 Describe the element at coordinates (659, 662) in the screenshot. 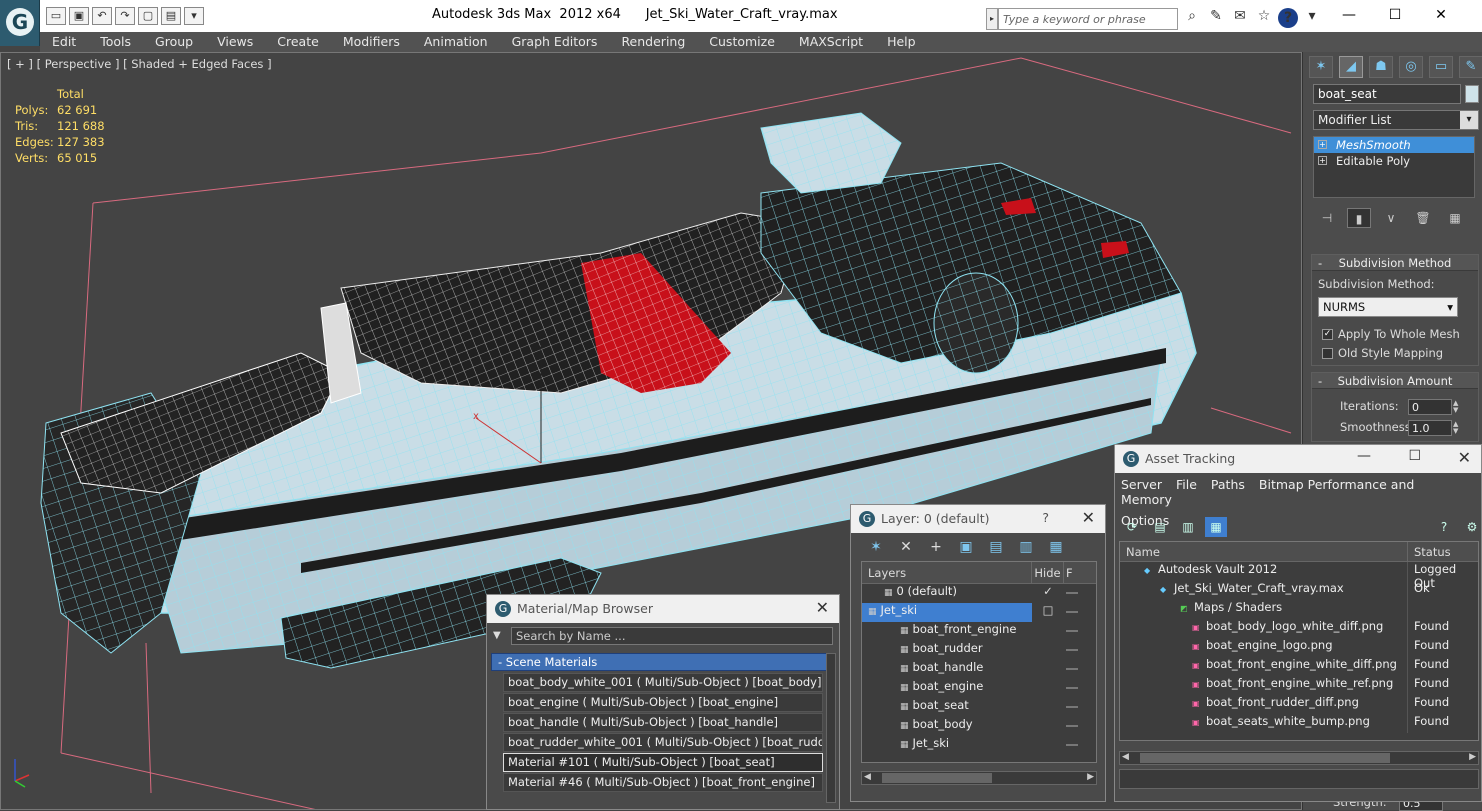

I see `scene-materials-group: - Scene Materials` at that location.